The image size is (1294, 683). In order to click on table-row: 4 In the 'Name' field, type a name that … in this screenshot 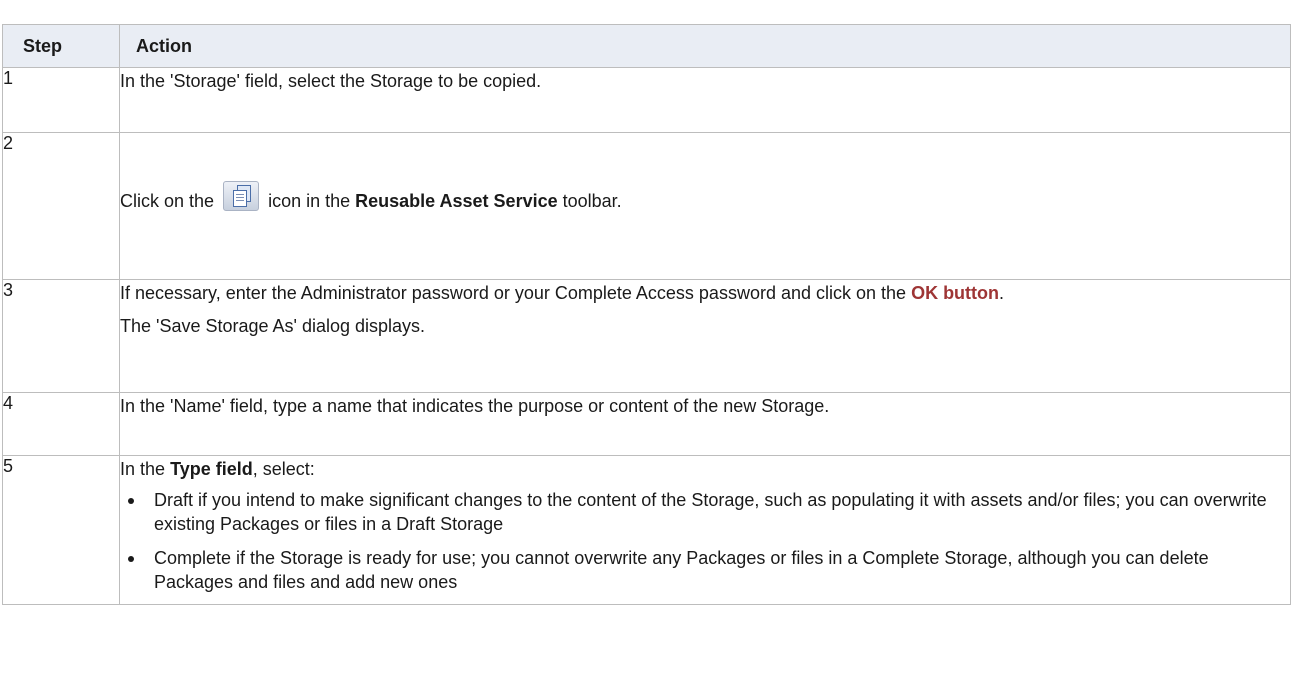, I will do `click(646, 424)`.